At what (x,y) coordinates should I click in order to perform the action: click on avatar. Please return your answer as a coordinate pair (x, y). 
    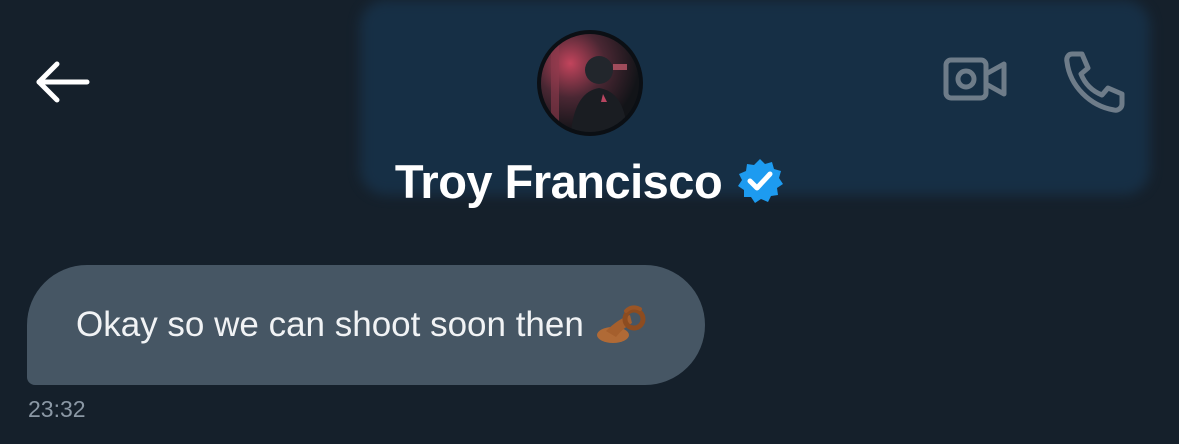
    Looking at the image, I should click on (590, 83).